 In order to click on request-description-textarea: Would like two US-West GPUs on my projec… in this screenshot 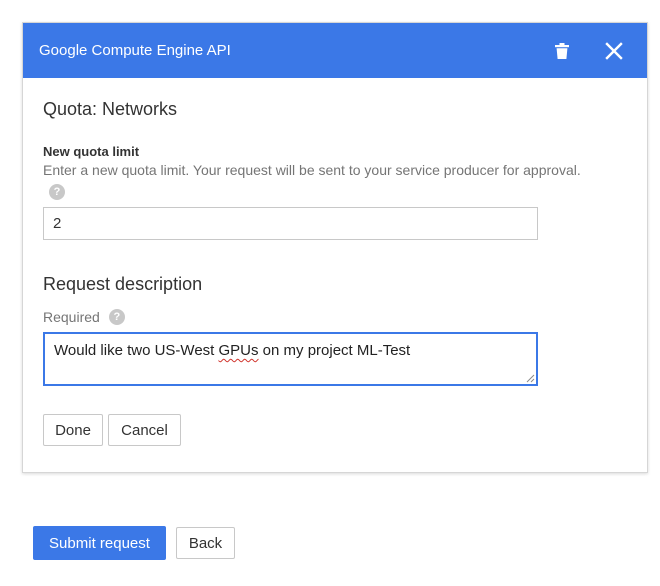, I will do `click(290, 359)`.